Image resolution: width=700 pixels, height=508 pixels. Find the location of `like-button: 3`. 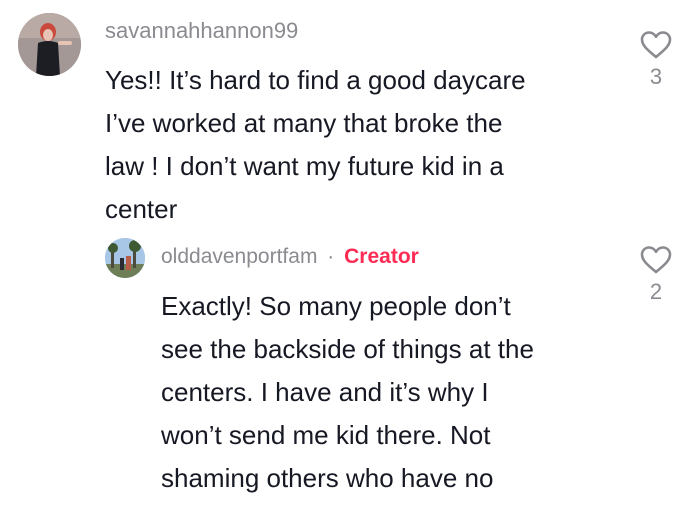

like-button: 3 is located at coordinates (656, 60).